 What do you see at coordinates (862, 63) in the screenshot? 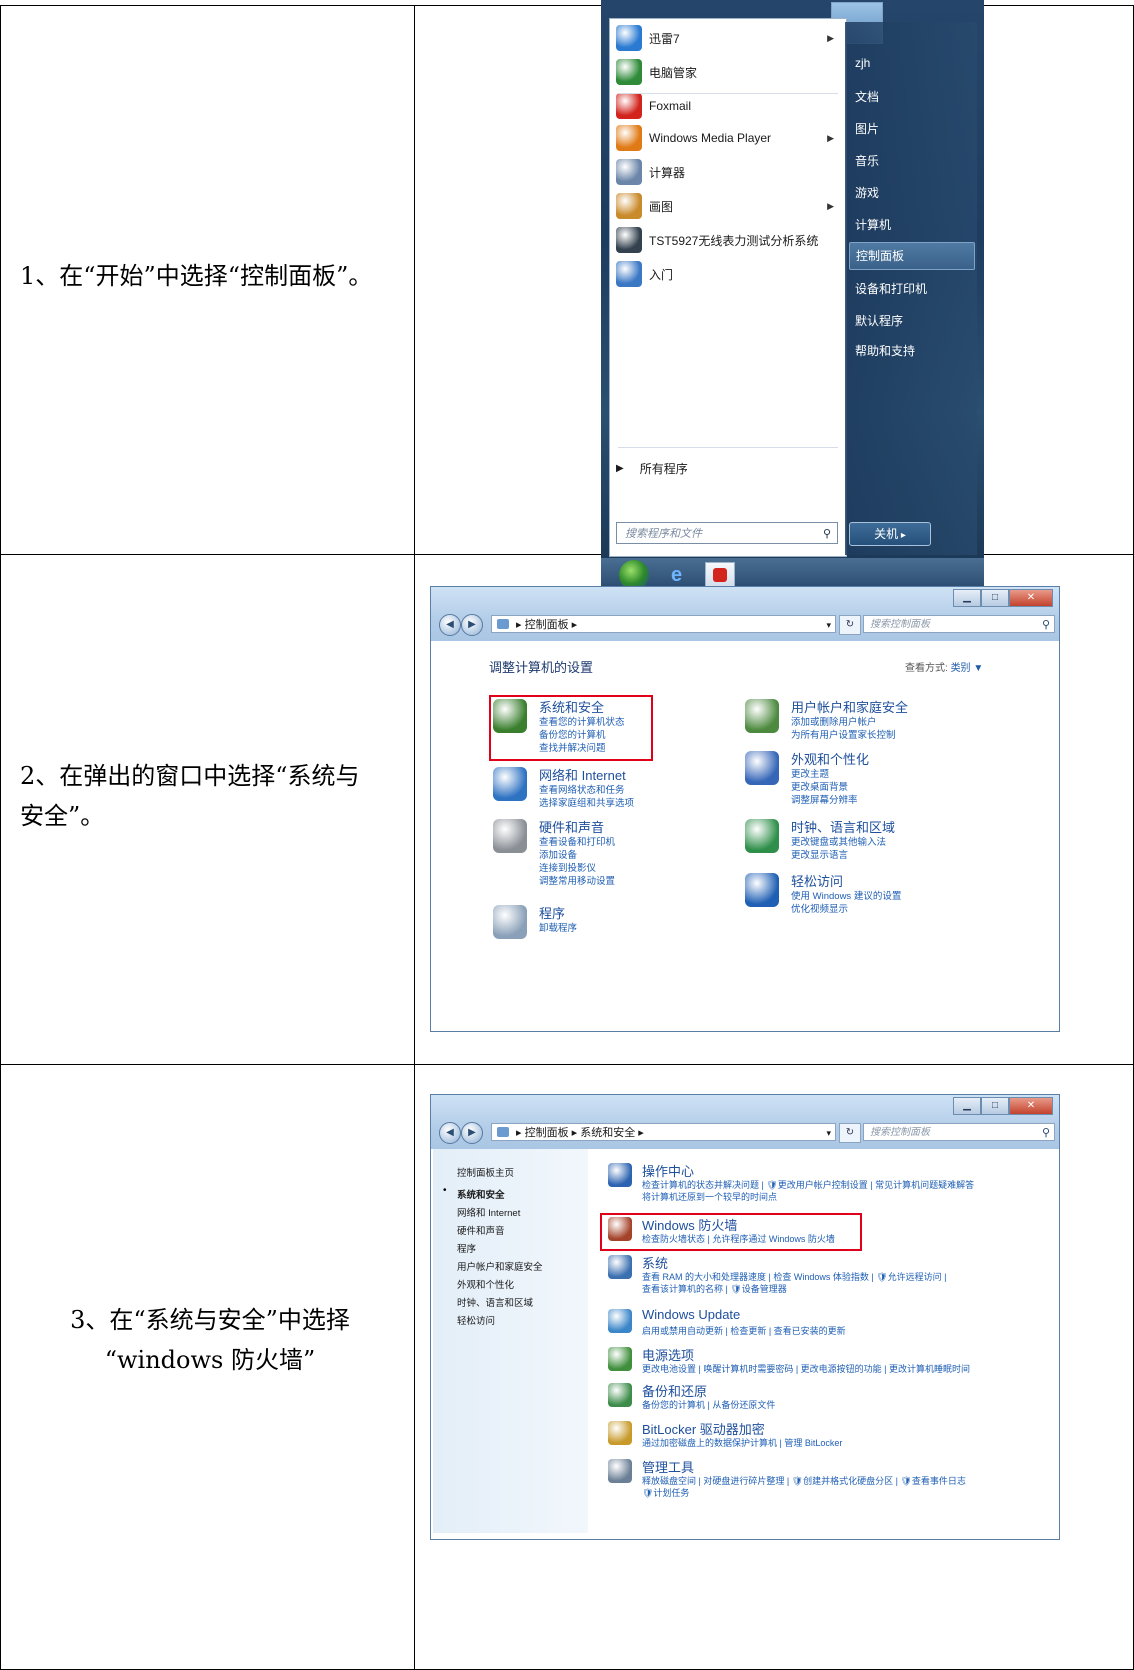
I see `start-menu-place: zjh` at bounding box center [862, 63].